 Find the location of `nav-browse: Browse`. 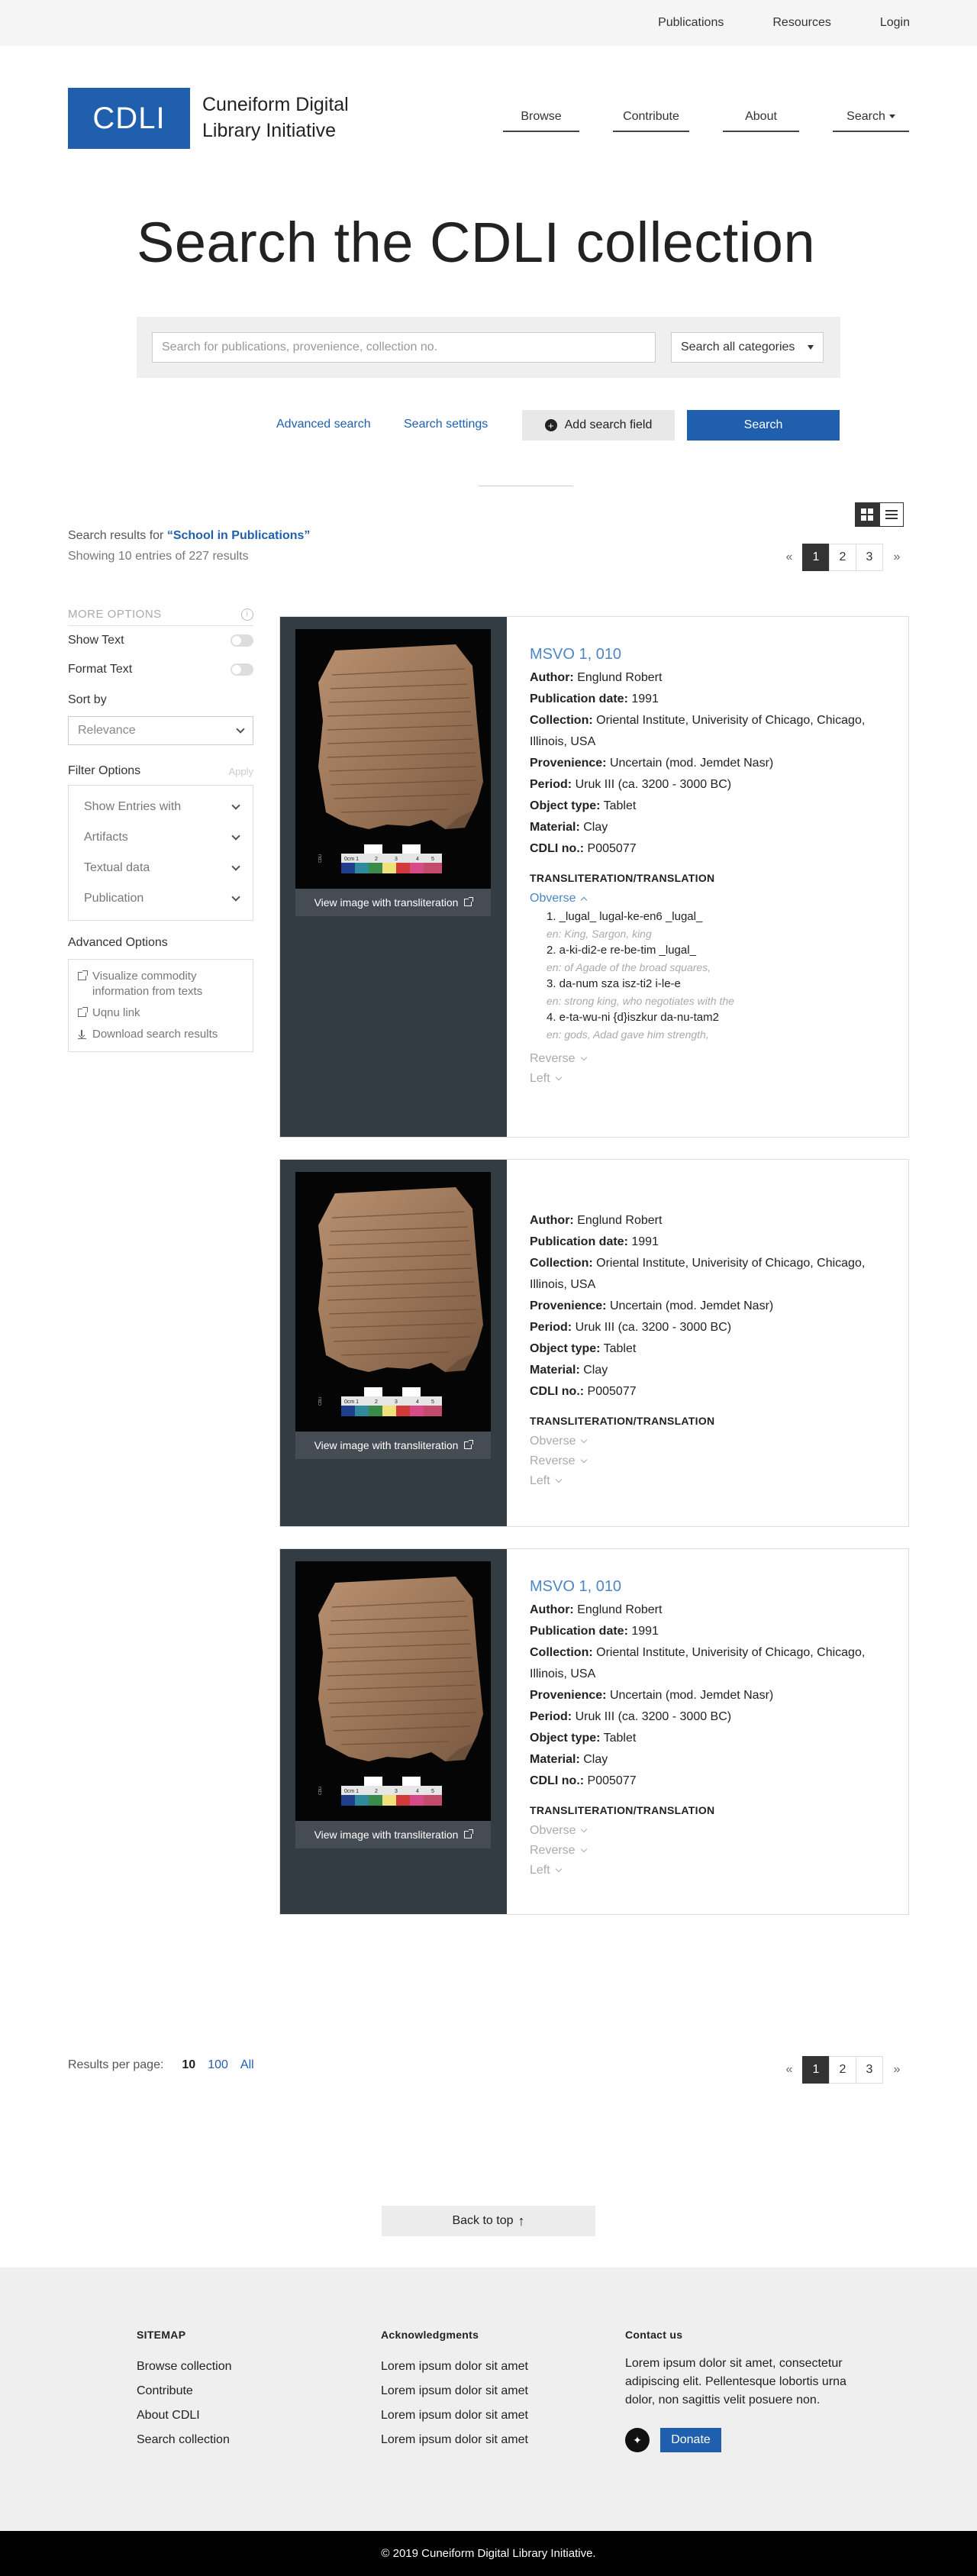

nav-browse: Browse is located at coordinates (541, 115).